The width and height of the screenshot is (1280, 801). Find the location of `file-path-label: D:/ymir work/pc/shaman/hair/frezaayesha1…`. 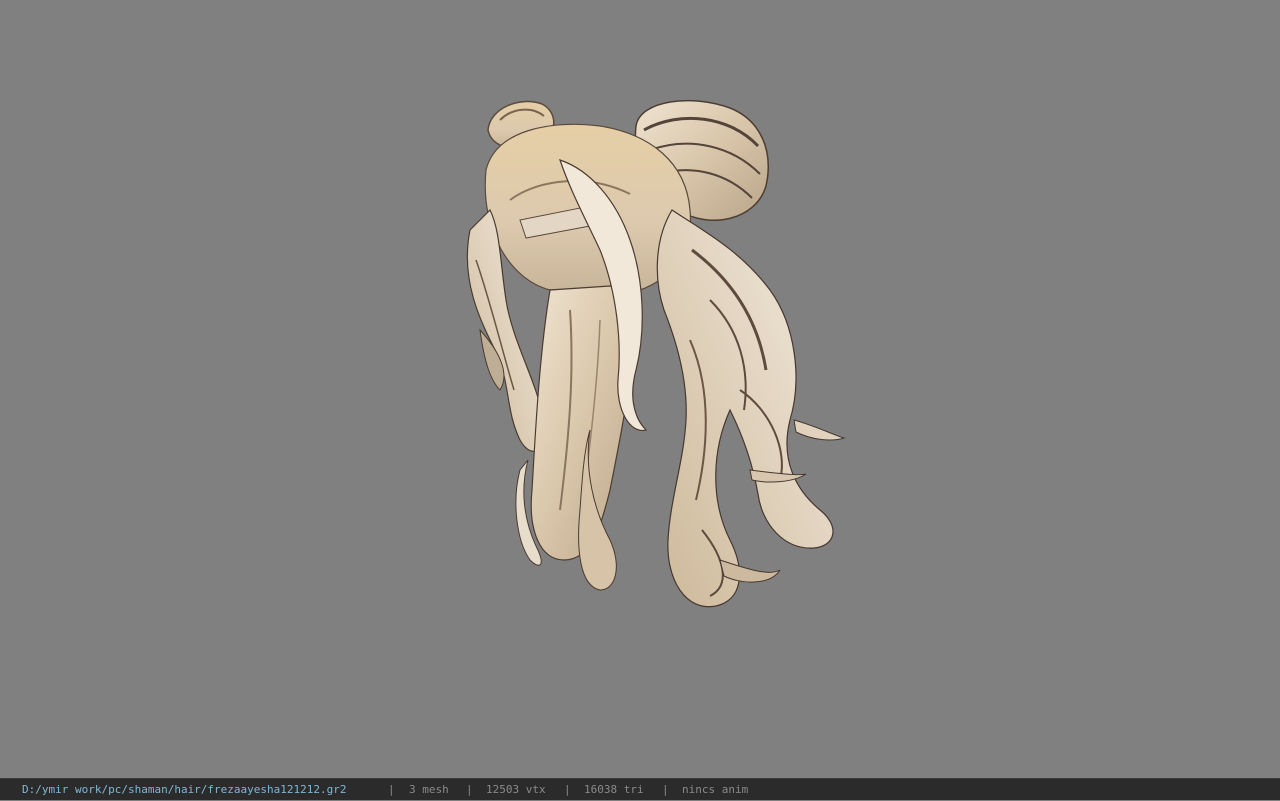

file-path-label: D:/ymir work/pc/shaman/hair/frezaayesha1… is located at coordinates (184, 789).